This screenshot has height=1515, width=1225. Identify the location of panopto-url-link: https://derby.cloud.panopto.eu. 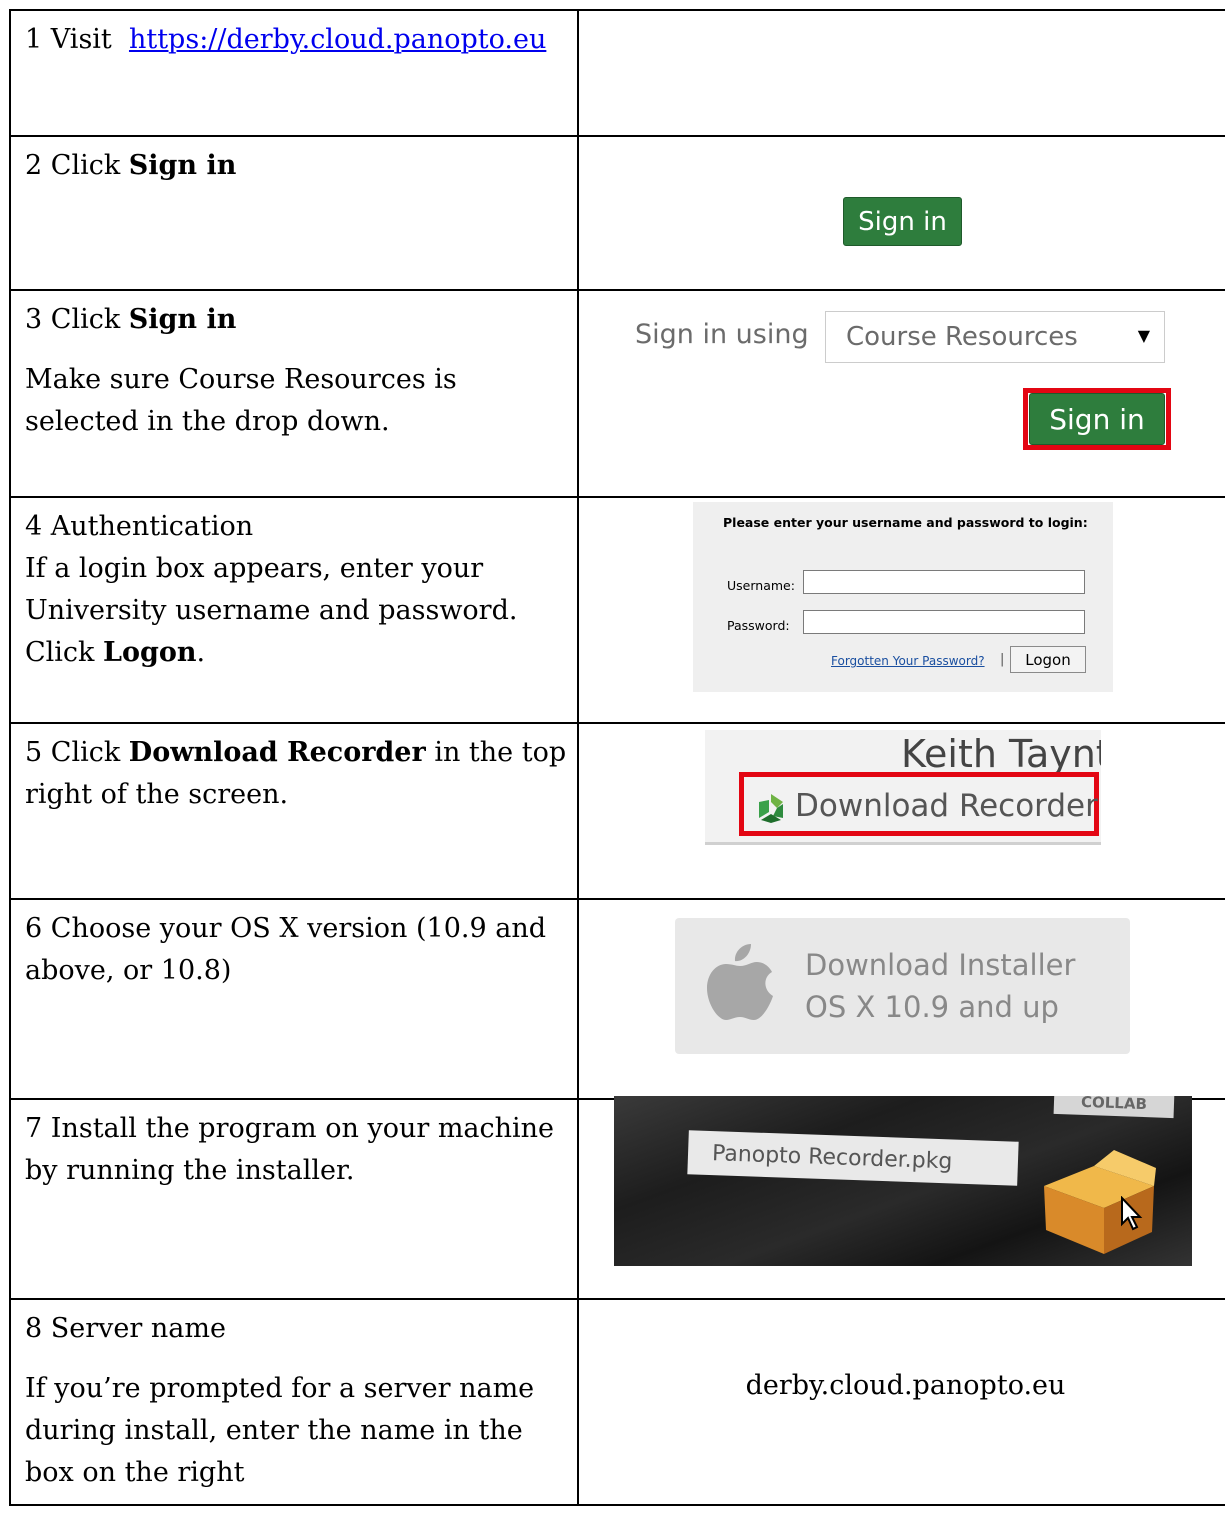
(337, 39).